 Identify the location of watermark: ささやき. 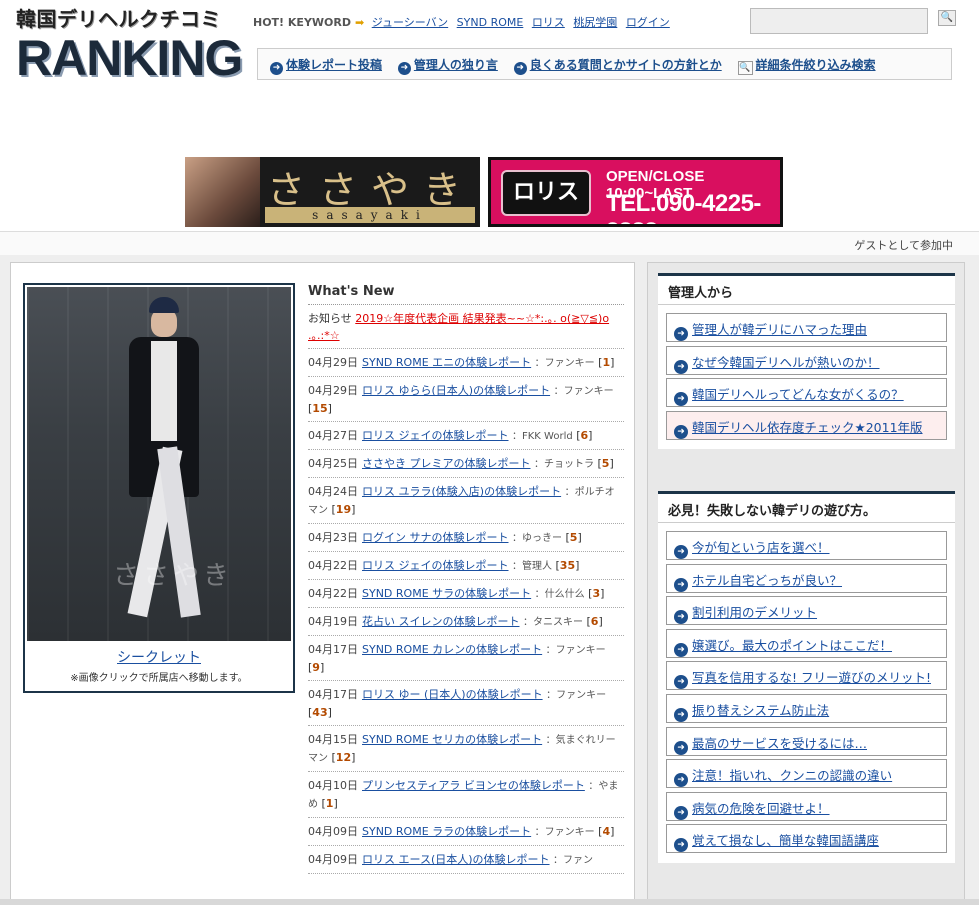
(173, 576).